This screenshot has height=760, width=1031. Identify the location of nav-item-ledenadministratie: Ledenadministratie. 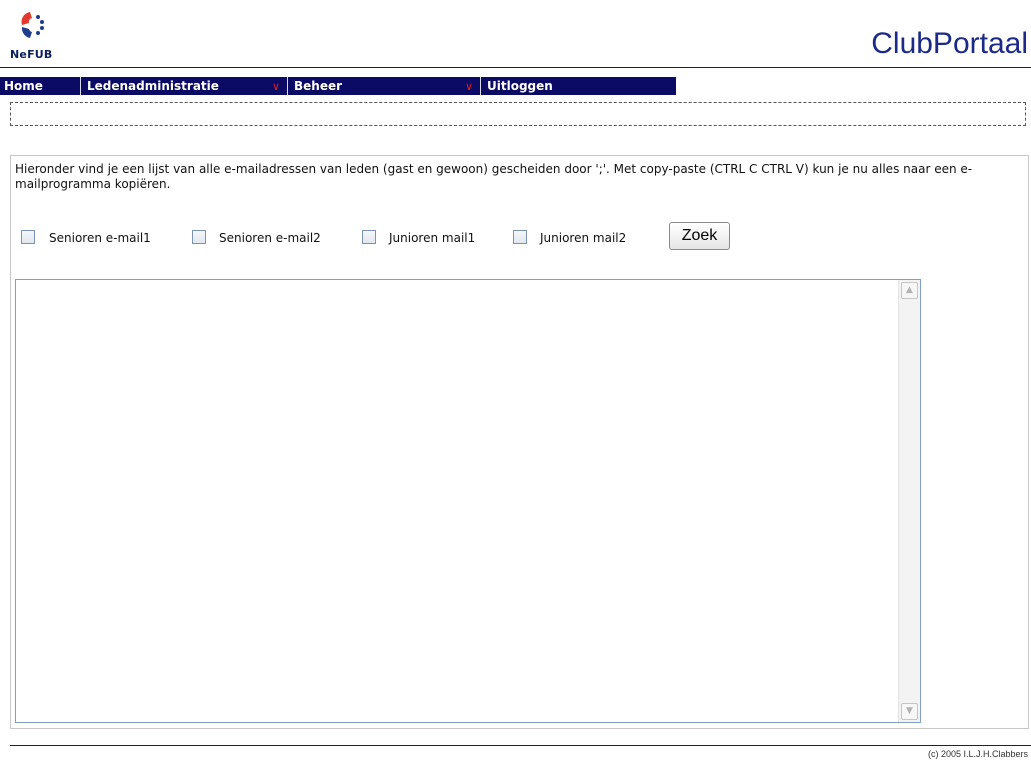
(153, 86).